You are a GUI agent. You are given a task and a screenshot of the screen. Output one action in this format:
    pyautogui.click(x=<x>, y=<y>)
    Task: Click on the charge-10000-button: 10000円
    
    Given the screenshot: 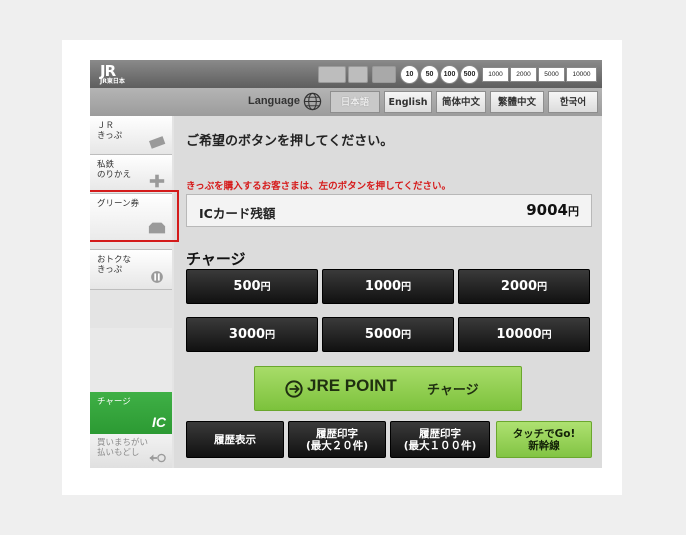 What is the action you would take?
    pyautogui.click(x=524, y=334)
    